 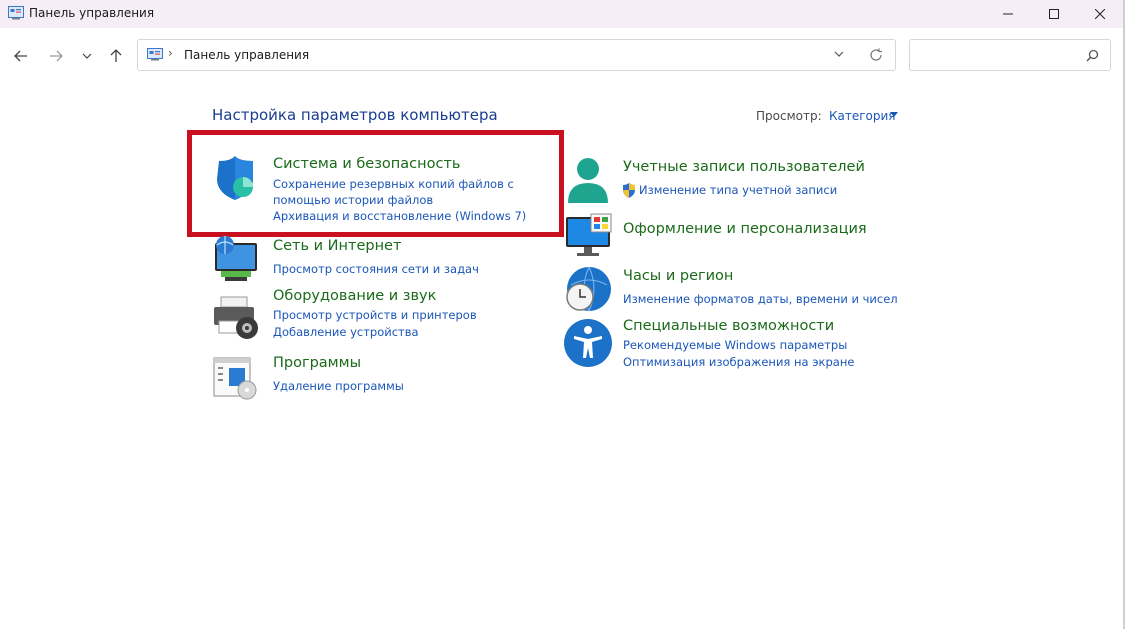 What do you see at coordinates (236, 178) in the screenshot?
I see `shield-icon` at bounding box center [236, 178].